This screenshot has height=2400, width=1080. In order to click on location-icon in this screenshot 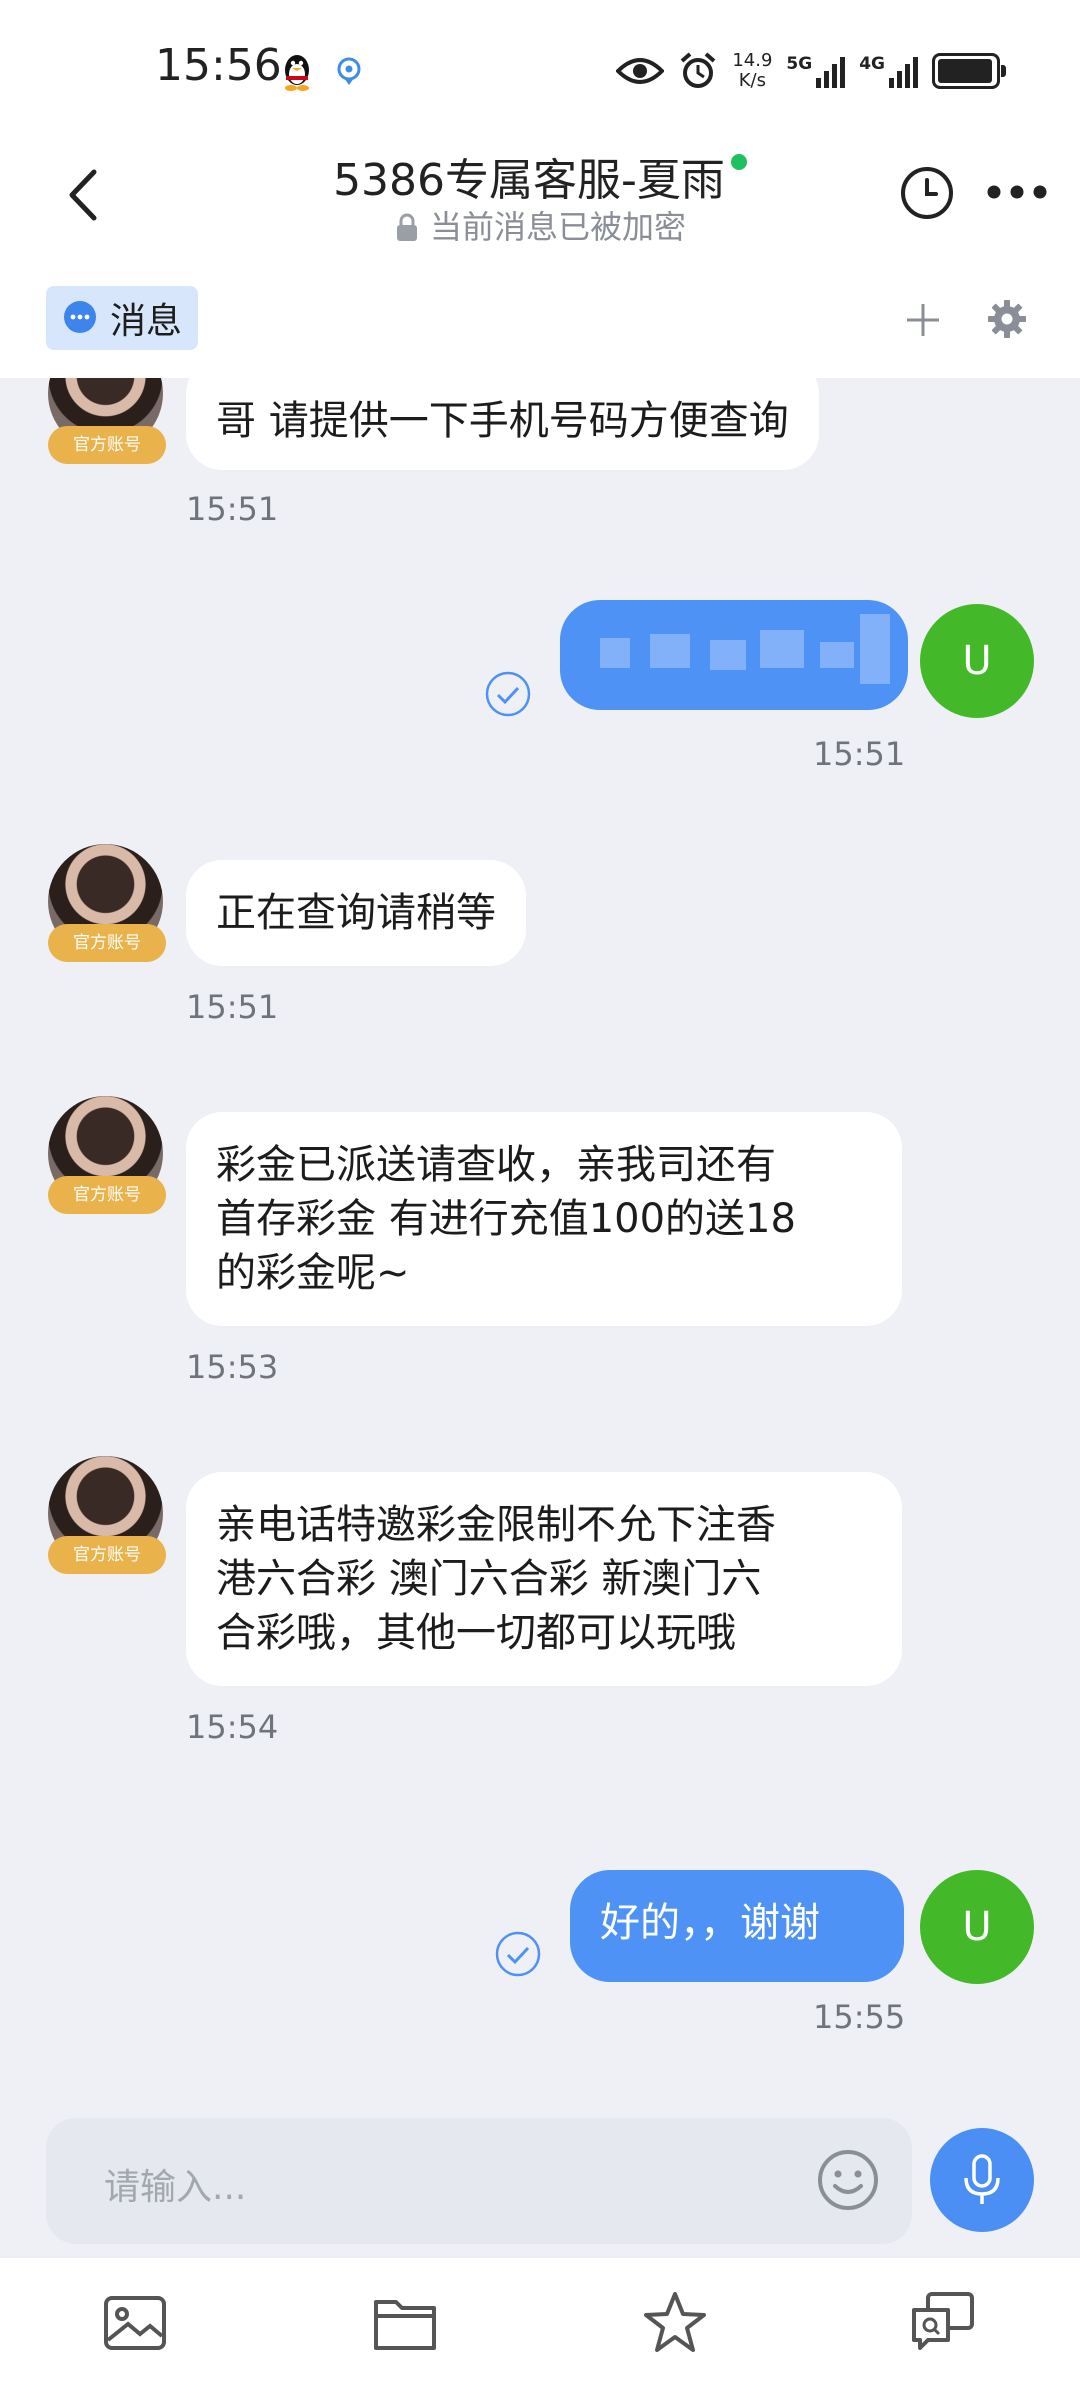, I will do `click(349, 71)`.